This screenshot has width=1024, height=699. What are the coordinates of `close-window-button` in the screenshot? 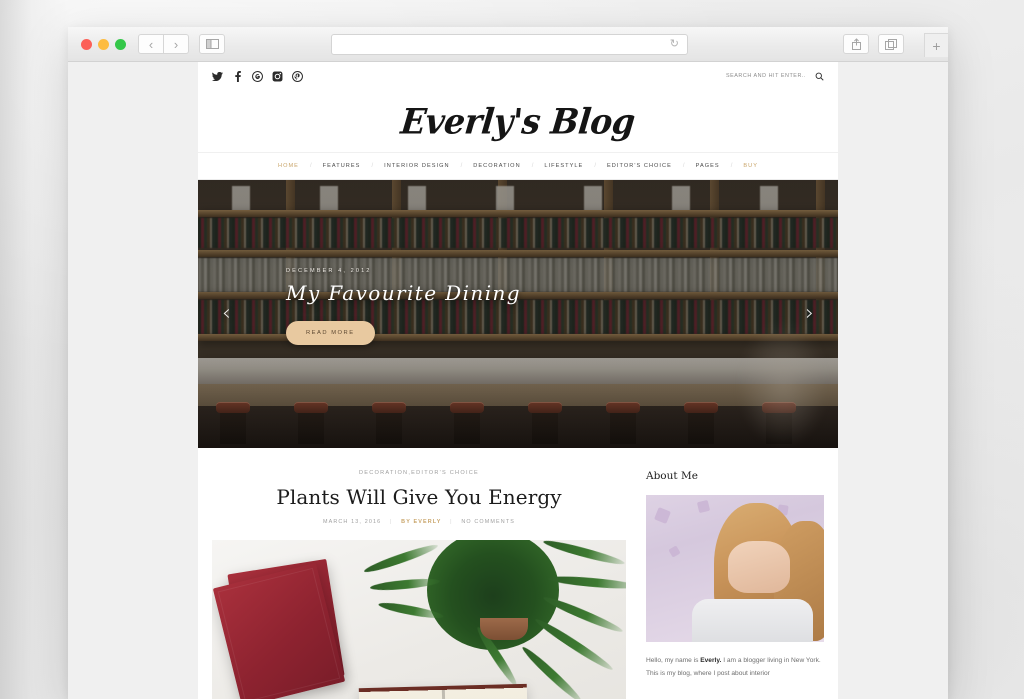 It's located at (86, 44).